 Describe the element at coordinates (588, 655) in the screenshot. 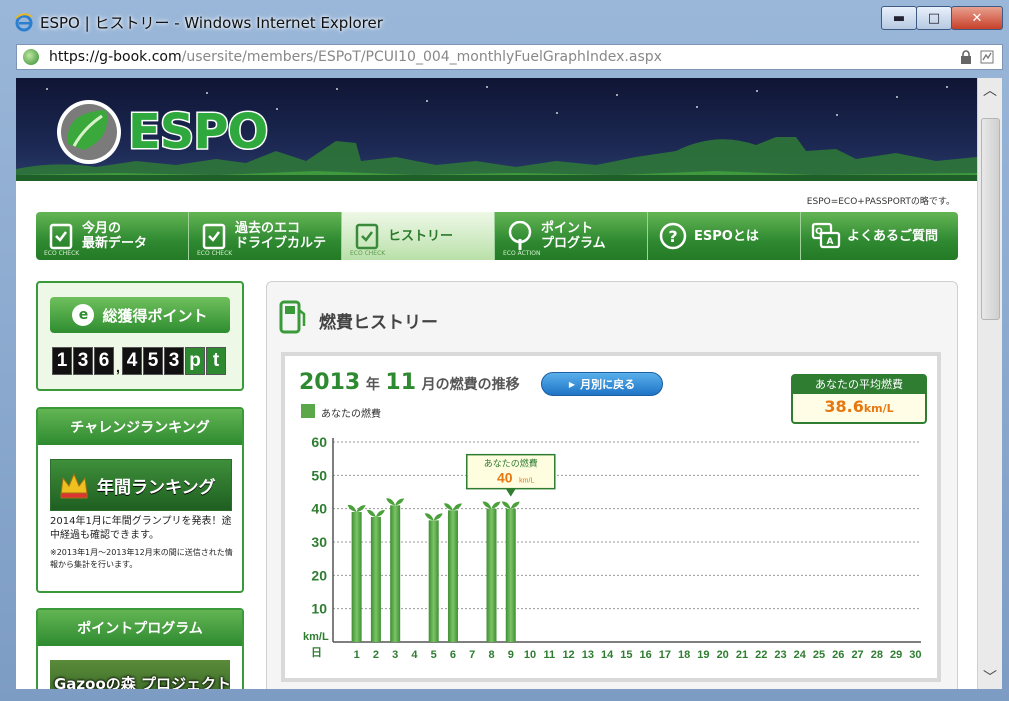

I see `x-tick-label: 13` at that location.